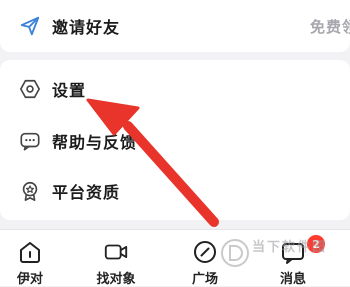  Describe the element at coordinates (116, 252) in the screenshot. I see `video-camera-icon` at that location.